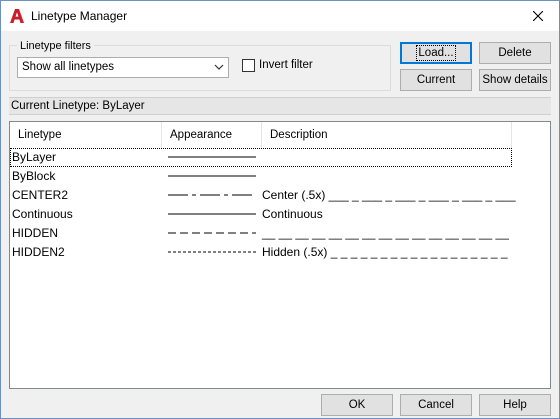 The width and height of the screenshot is (560, 419). What do you see at coordinates (34, 176) in the screenshot?
I see `linetype-name: ByBlock` at bounding box center [34, 176].